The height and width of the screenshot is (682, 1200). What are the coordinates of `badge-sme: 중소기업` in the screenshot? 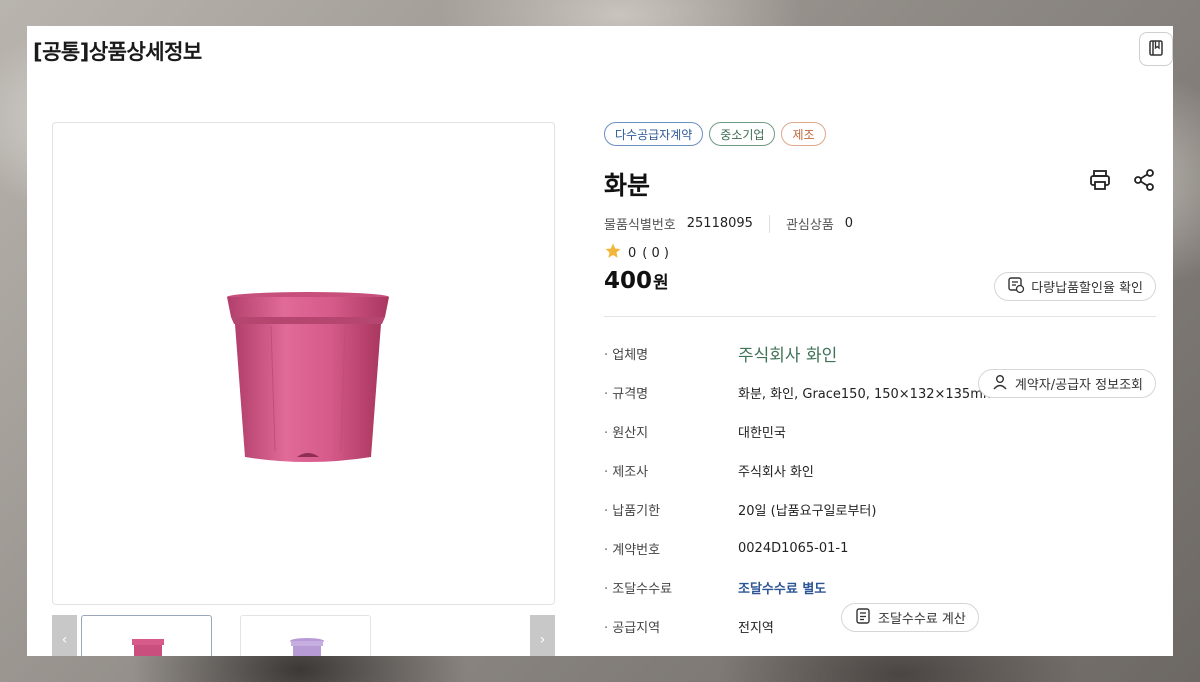 It's located at (742, 134).